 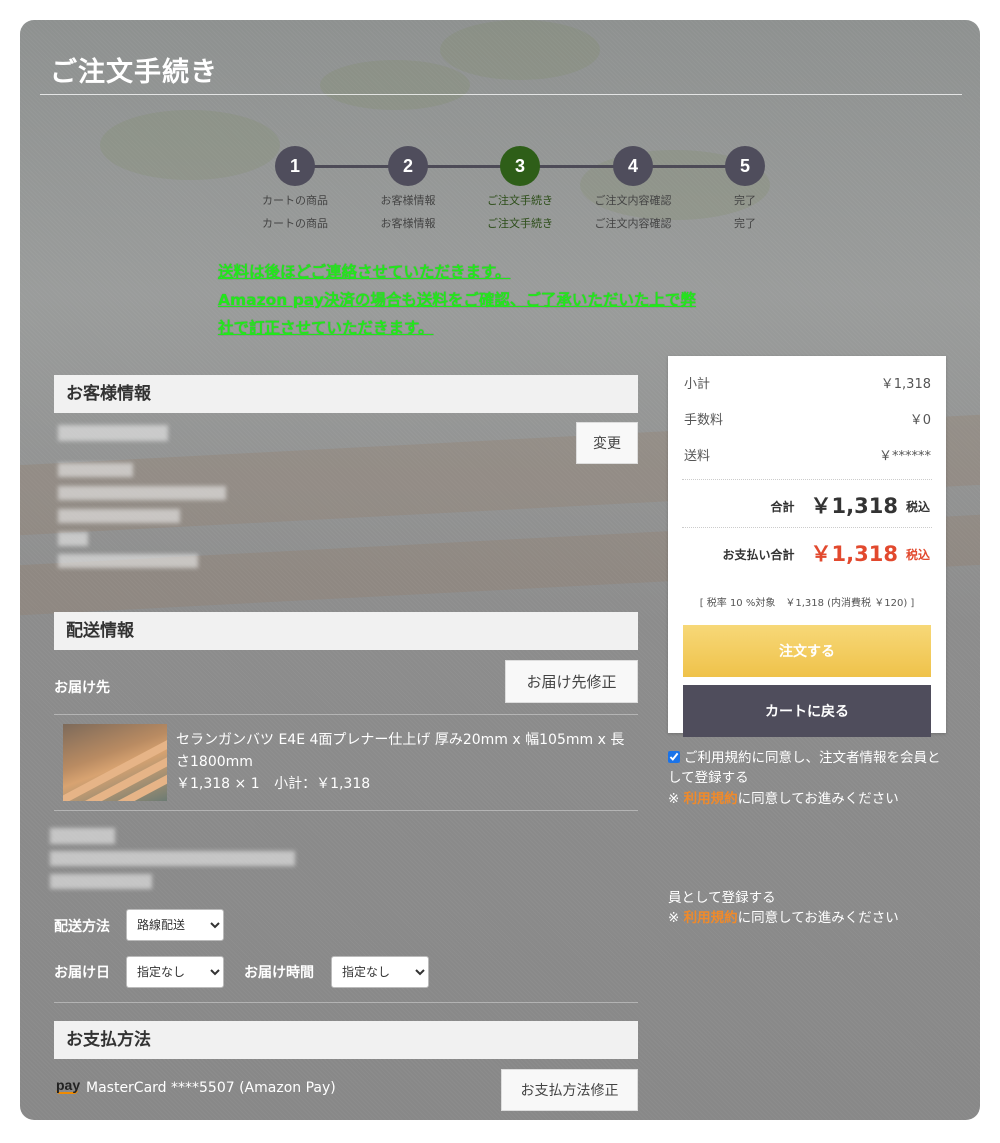 I want to click on subtotal-label: 小計, so click(x=697, y=384).